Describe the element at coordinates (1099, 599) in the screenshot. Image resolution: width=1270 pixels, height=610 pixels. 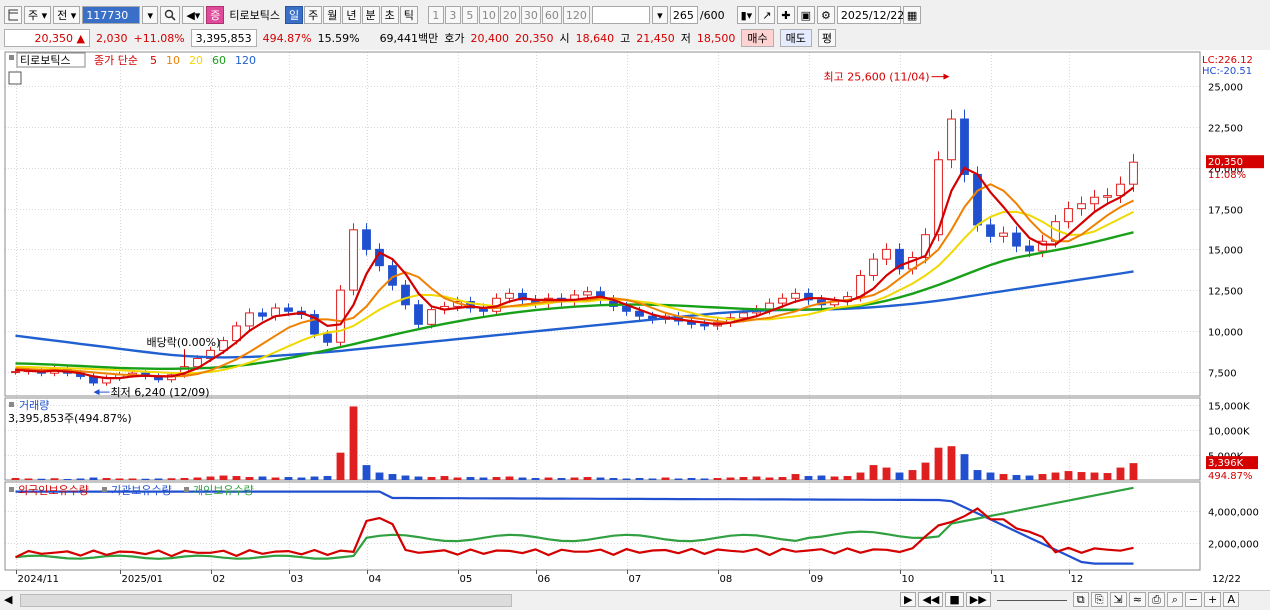
I see `copy-icon: ⎘` at that location.